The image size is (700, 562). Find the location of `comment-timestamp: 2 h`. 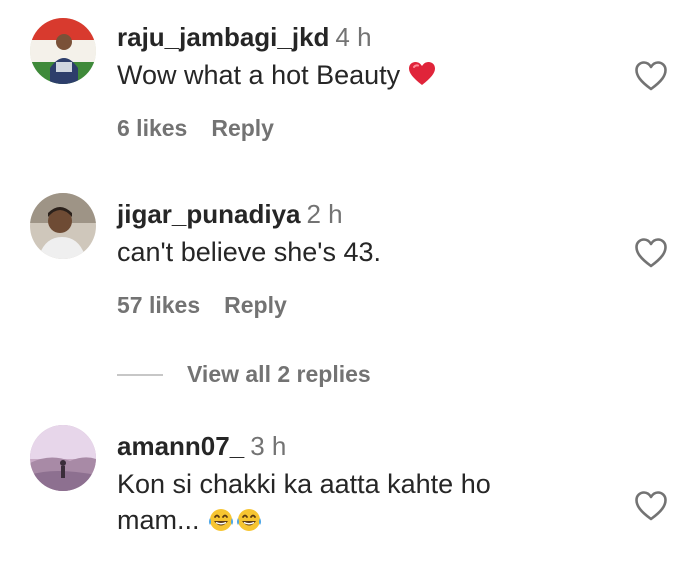

comment-timestamp: 2 h is located at coordinates (324, 214).